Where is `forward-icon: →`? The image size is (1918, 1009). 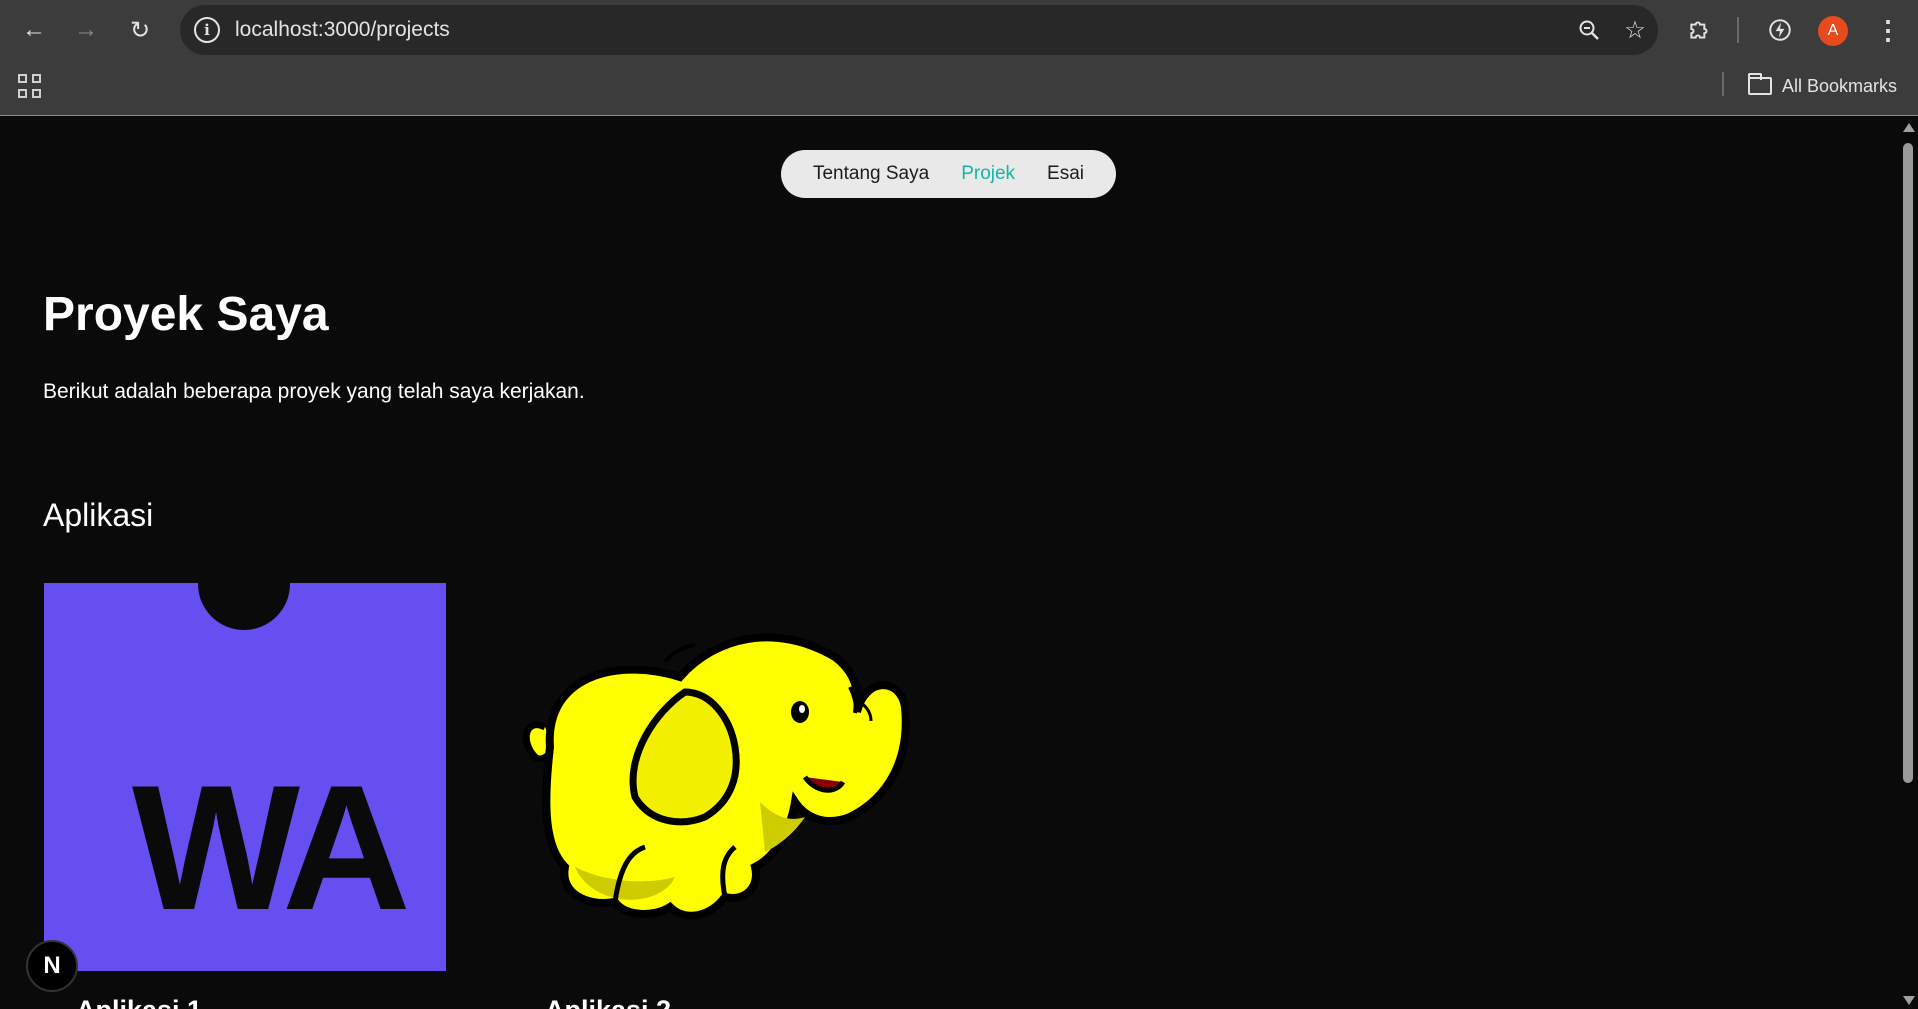
forward-icon: → is located at coordinates (86, 30).